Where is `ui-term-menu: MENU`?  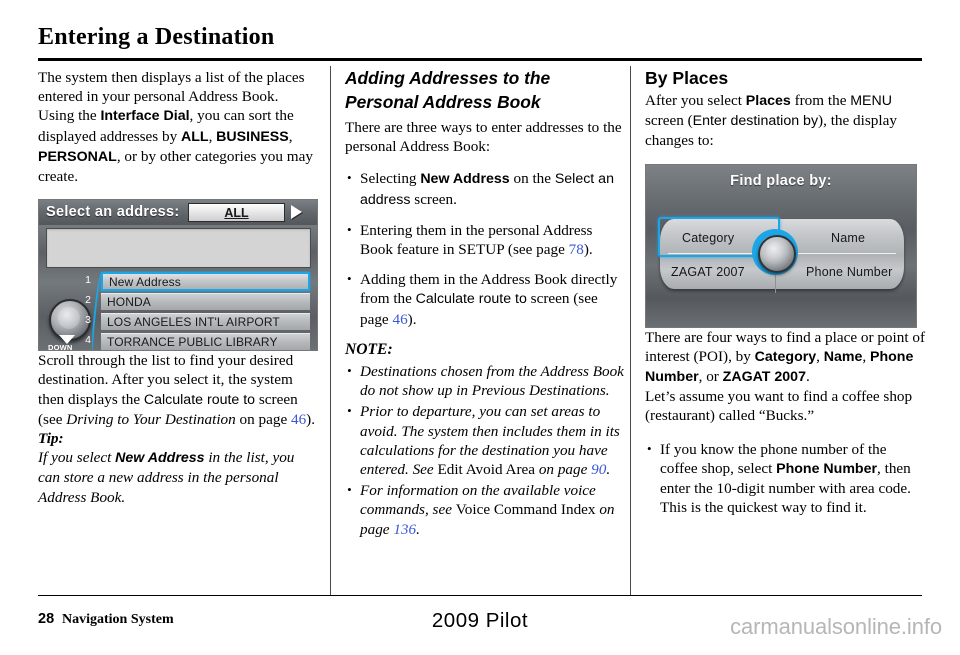
ui-term-menu: MENU is located at coordinates (871, 101).